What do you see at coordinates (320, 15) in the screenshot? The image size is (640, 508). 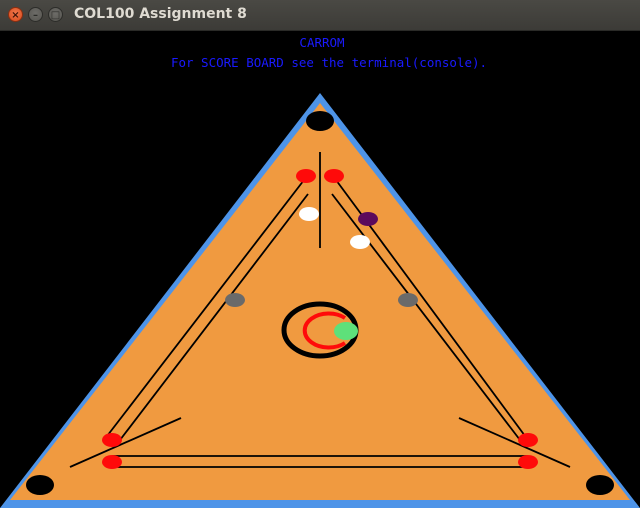 I see `title-bar: × – □ COL100 Assignment 8` at bounding box center [320, 15].